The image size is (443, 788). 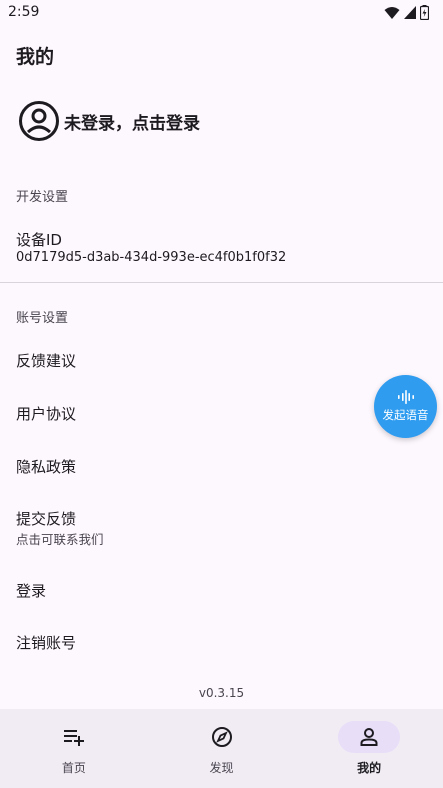 What do you see at coordinates (46, 466) in the screenshot?
I see `menu-item-privacy-policy: 隐私政策` at bounding box center [46, 466].